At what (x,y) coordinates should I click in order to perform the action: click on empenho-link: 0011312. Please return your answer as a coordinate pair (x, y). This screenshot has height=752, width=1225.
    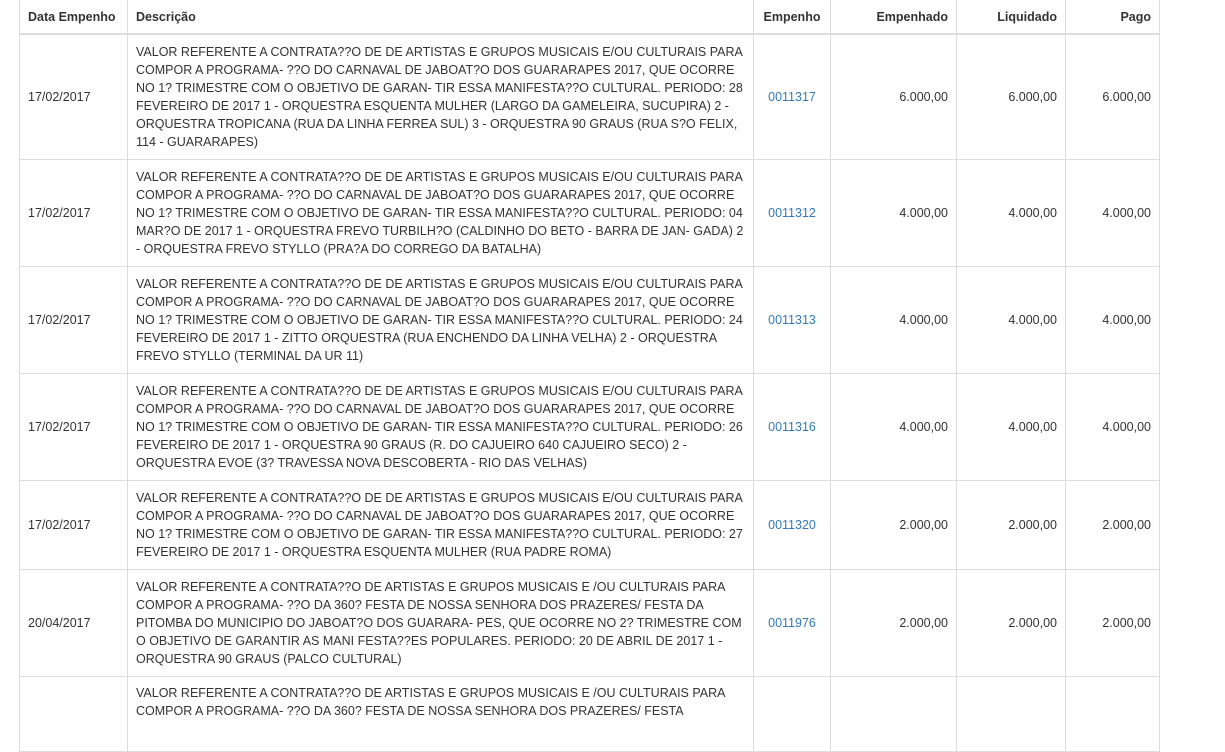
    Looking at the image, I should click on (792, 213).